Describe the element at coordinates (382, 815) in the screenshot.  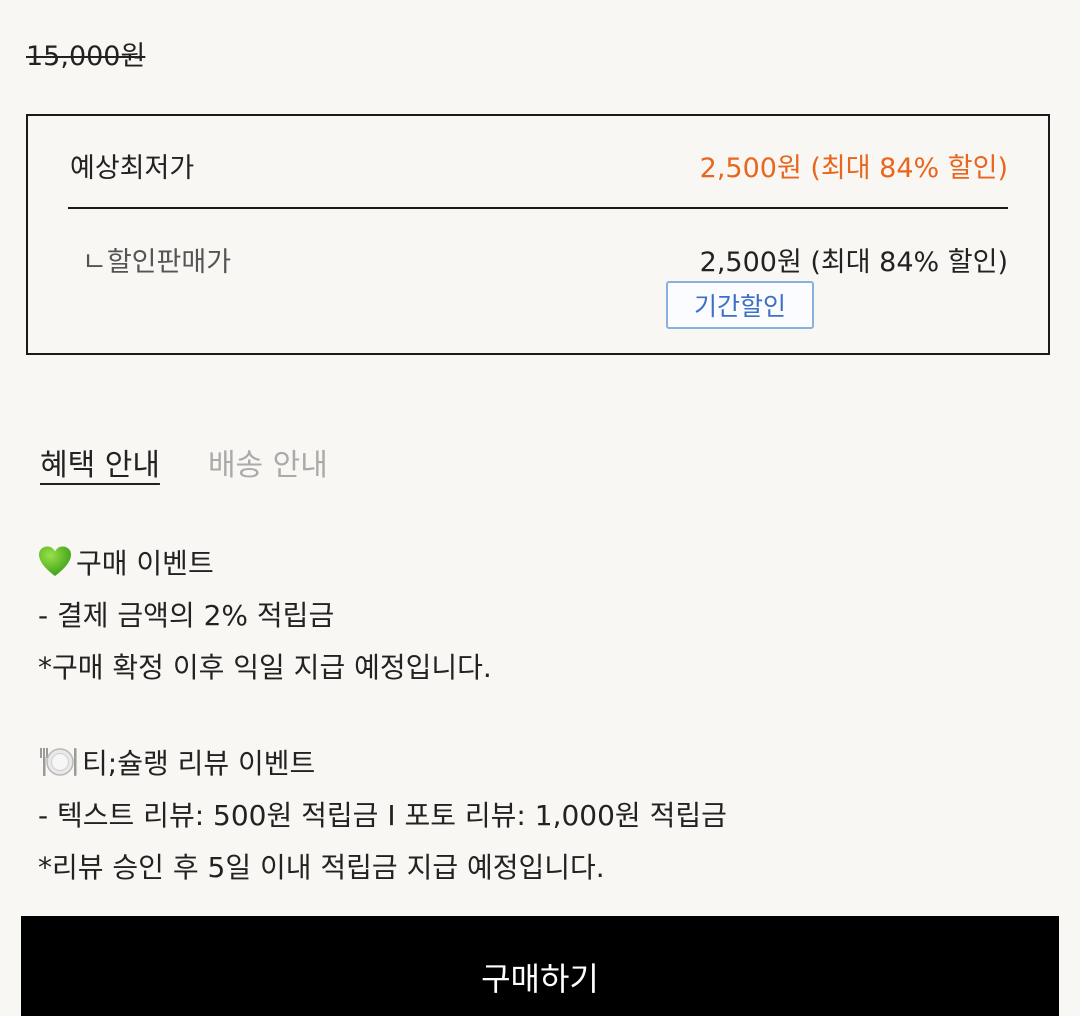
I see `review-event-line1: - 텍스트 리뷰: 500원 적립금 I 포토 리뷰: 1,000원 적립금` at that location.